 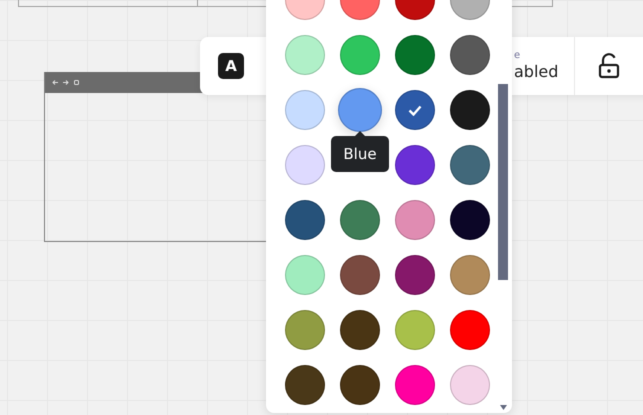 What do you see at coordinates (66, 82) in the screenshot?
I see `forward-arrow-icon` at bounding box center [66, 82].